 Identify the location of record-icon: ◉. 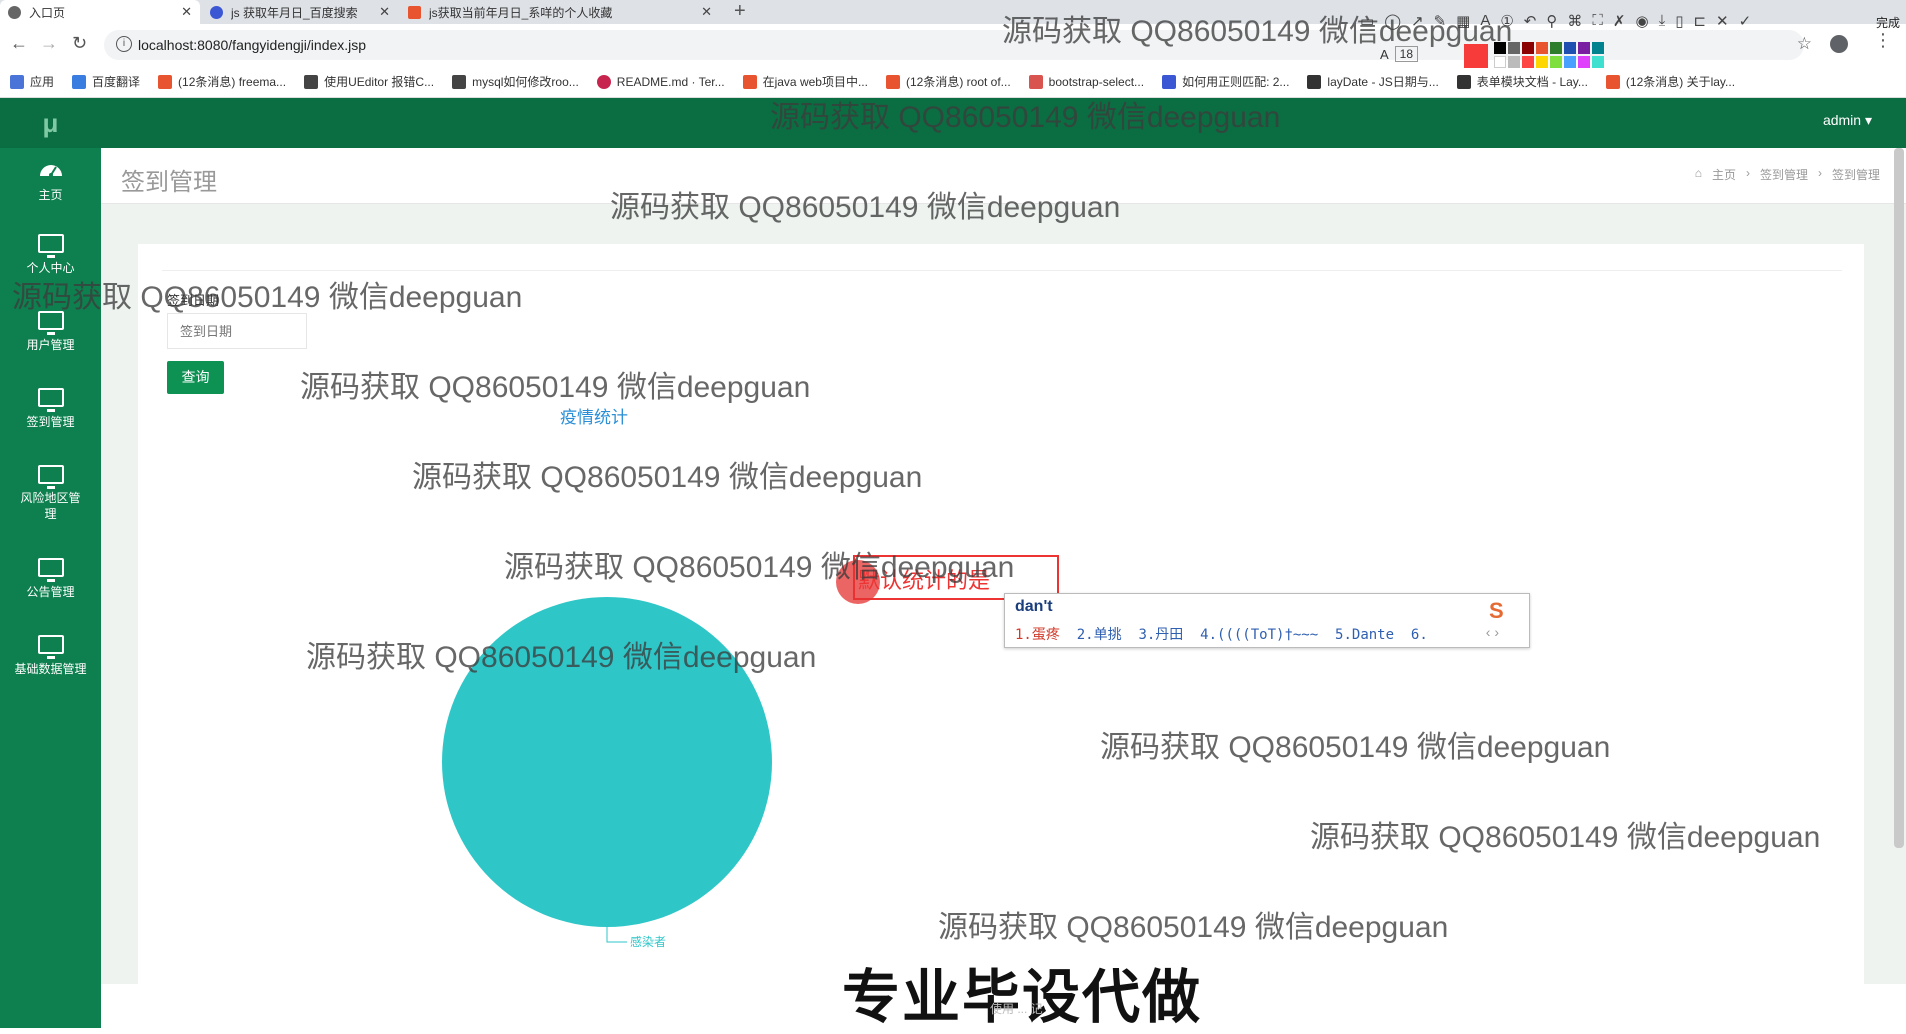
(1641, 21).